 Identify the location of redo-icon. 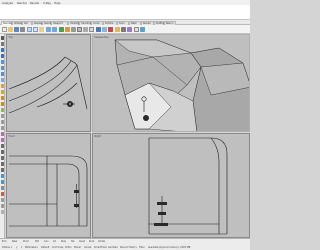
(54, 29).